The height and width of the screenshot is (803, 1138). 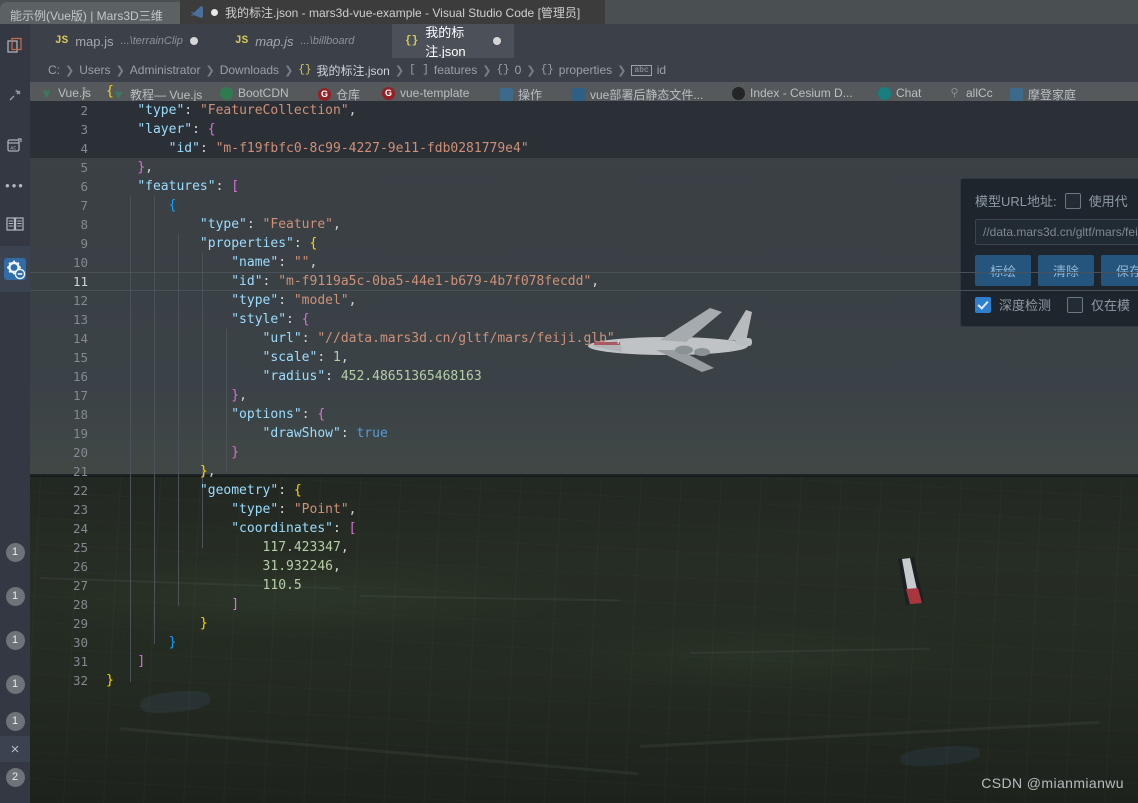 What do you see at coordinates (15, 777) in the screenshot?
I see `gutter-badge: 2` at bounding box center [15, 777].